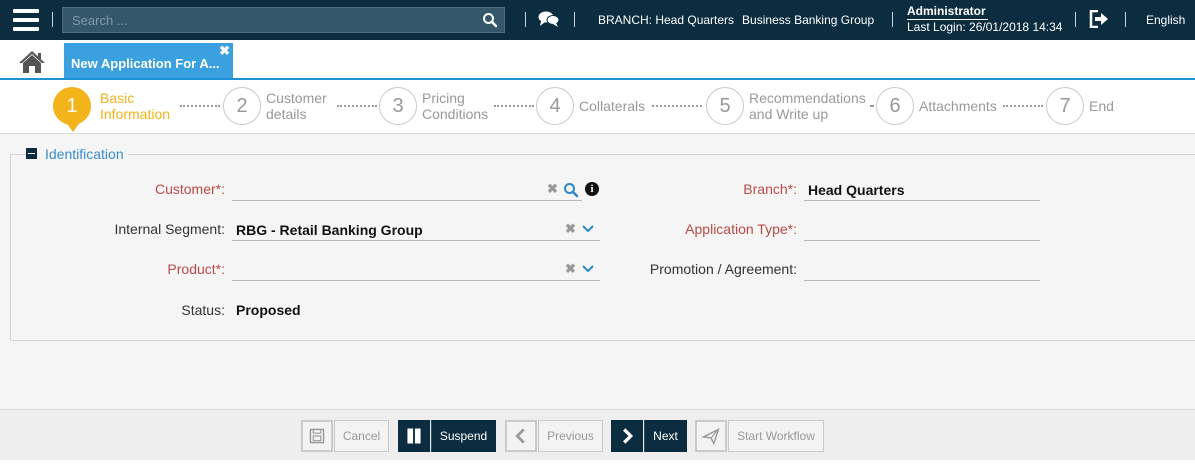  Describe the element at coordinates (856, 190) in the screenshot. I see `branch-value: Head Quarters` at that location.